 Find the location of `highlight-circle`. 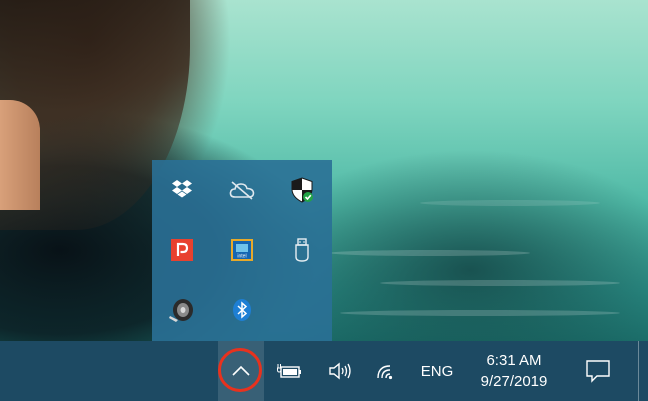

highlight-circle is located at coordinates (240, 370).